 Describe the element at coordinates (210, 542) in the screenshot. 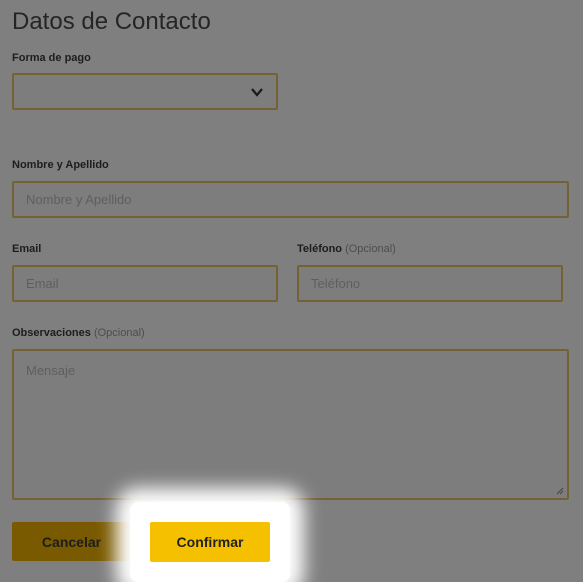

I see `confirm-button: Confirmar` at that location.